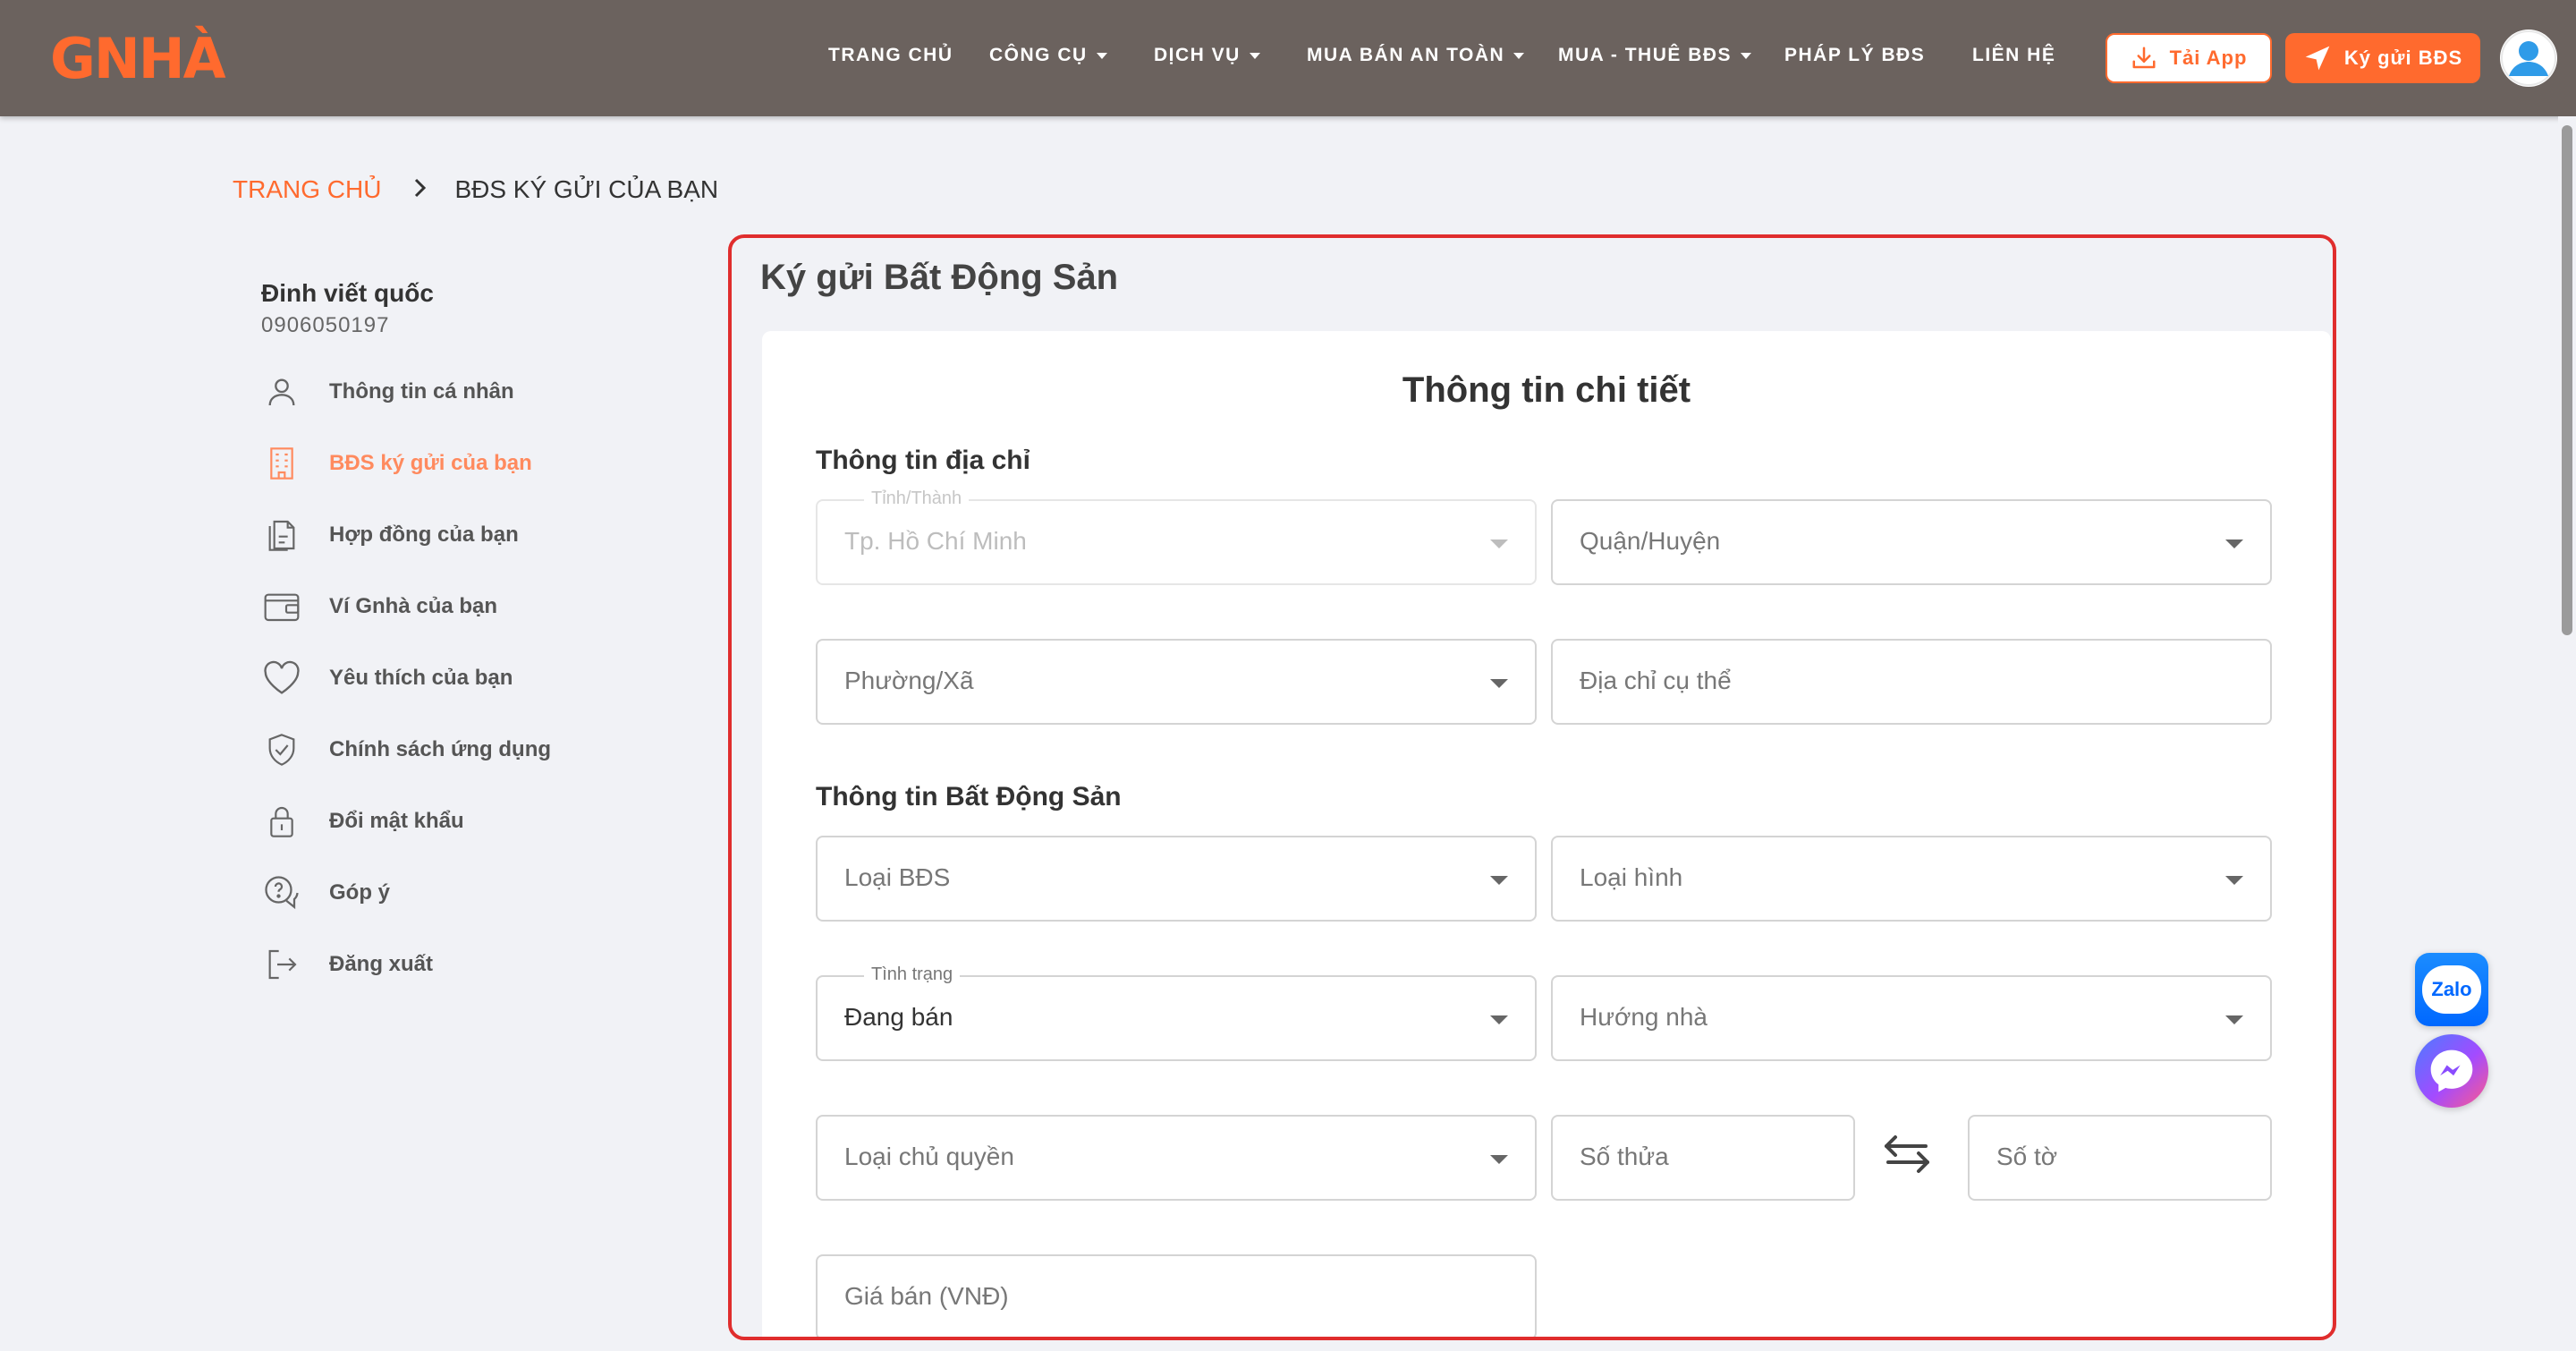  Describe the element at coordinates (2567, 380) in the screenshot. I see `scrollbar-thumb` at that location.